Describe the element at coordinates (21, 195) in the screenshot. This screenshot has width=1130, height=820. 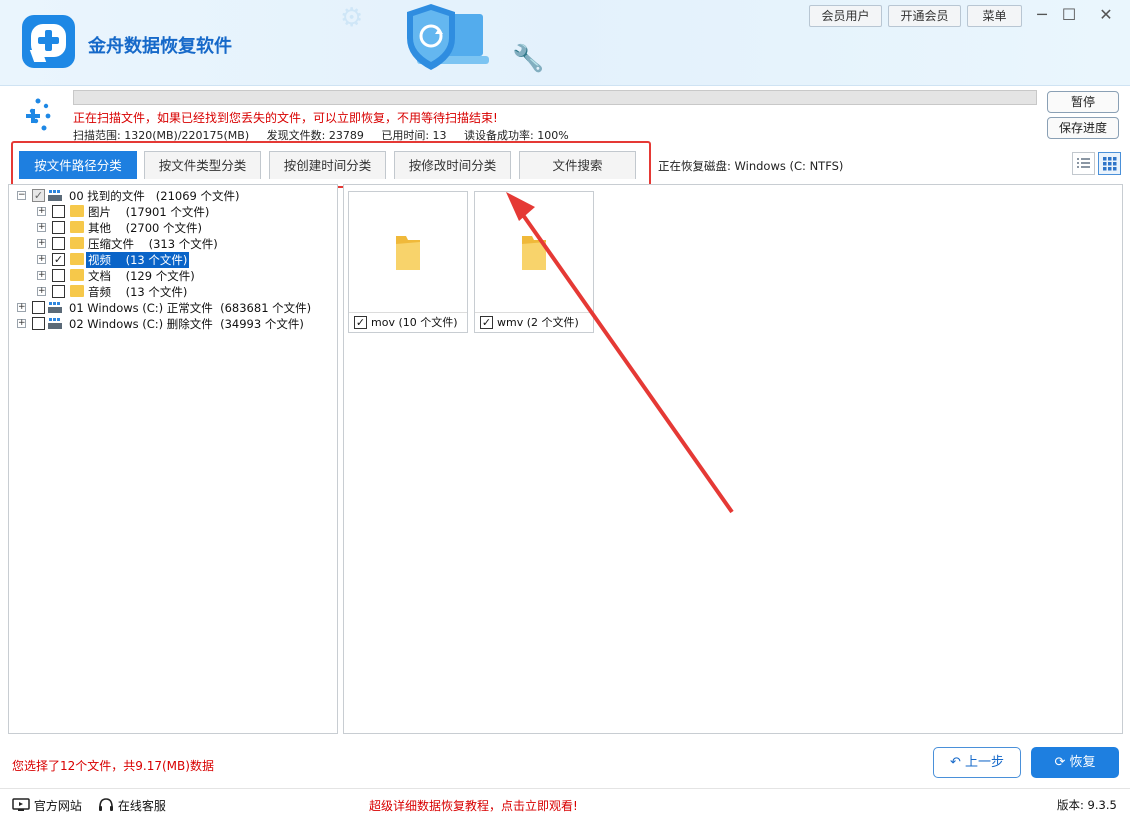
I see `collapse-icon: −` at that location.